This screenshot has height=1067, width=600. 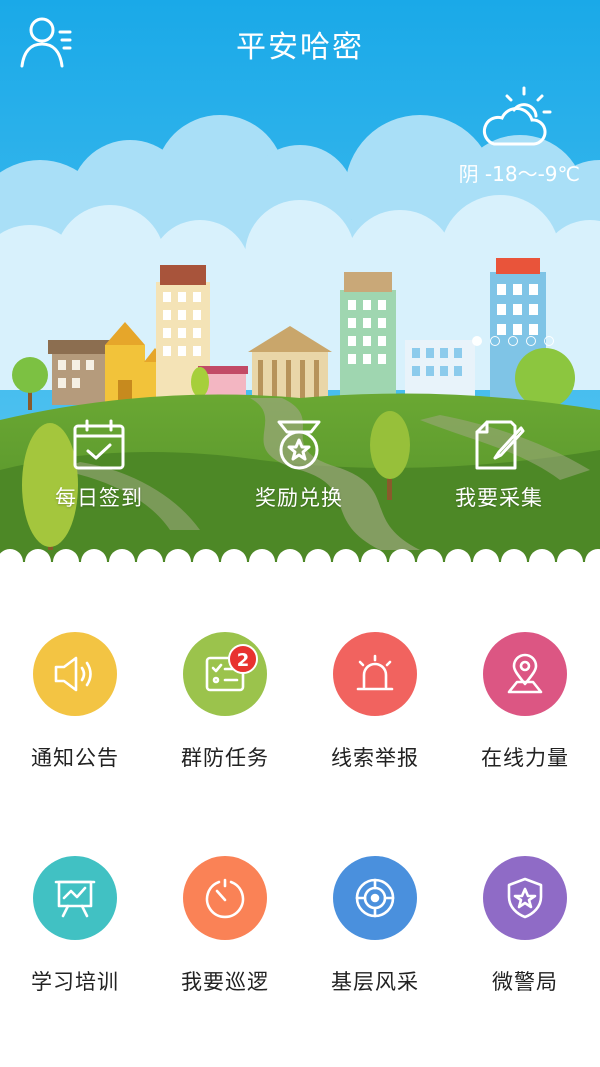 I want to click on quick-action-label: 我要采集, so click(x=499, y=498).